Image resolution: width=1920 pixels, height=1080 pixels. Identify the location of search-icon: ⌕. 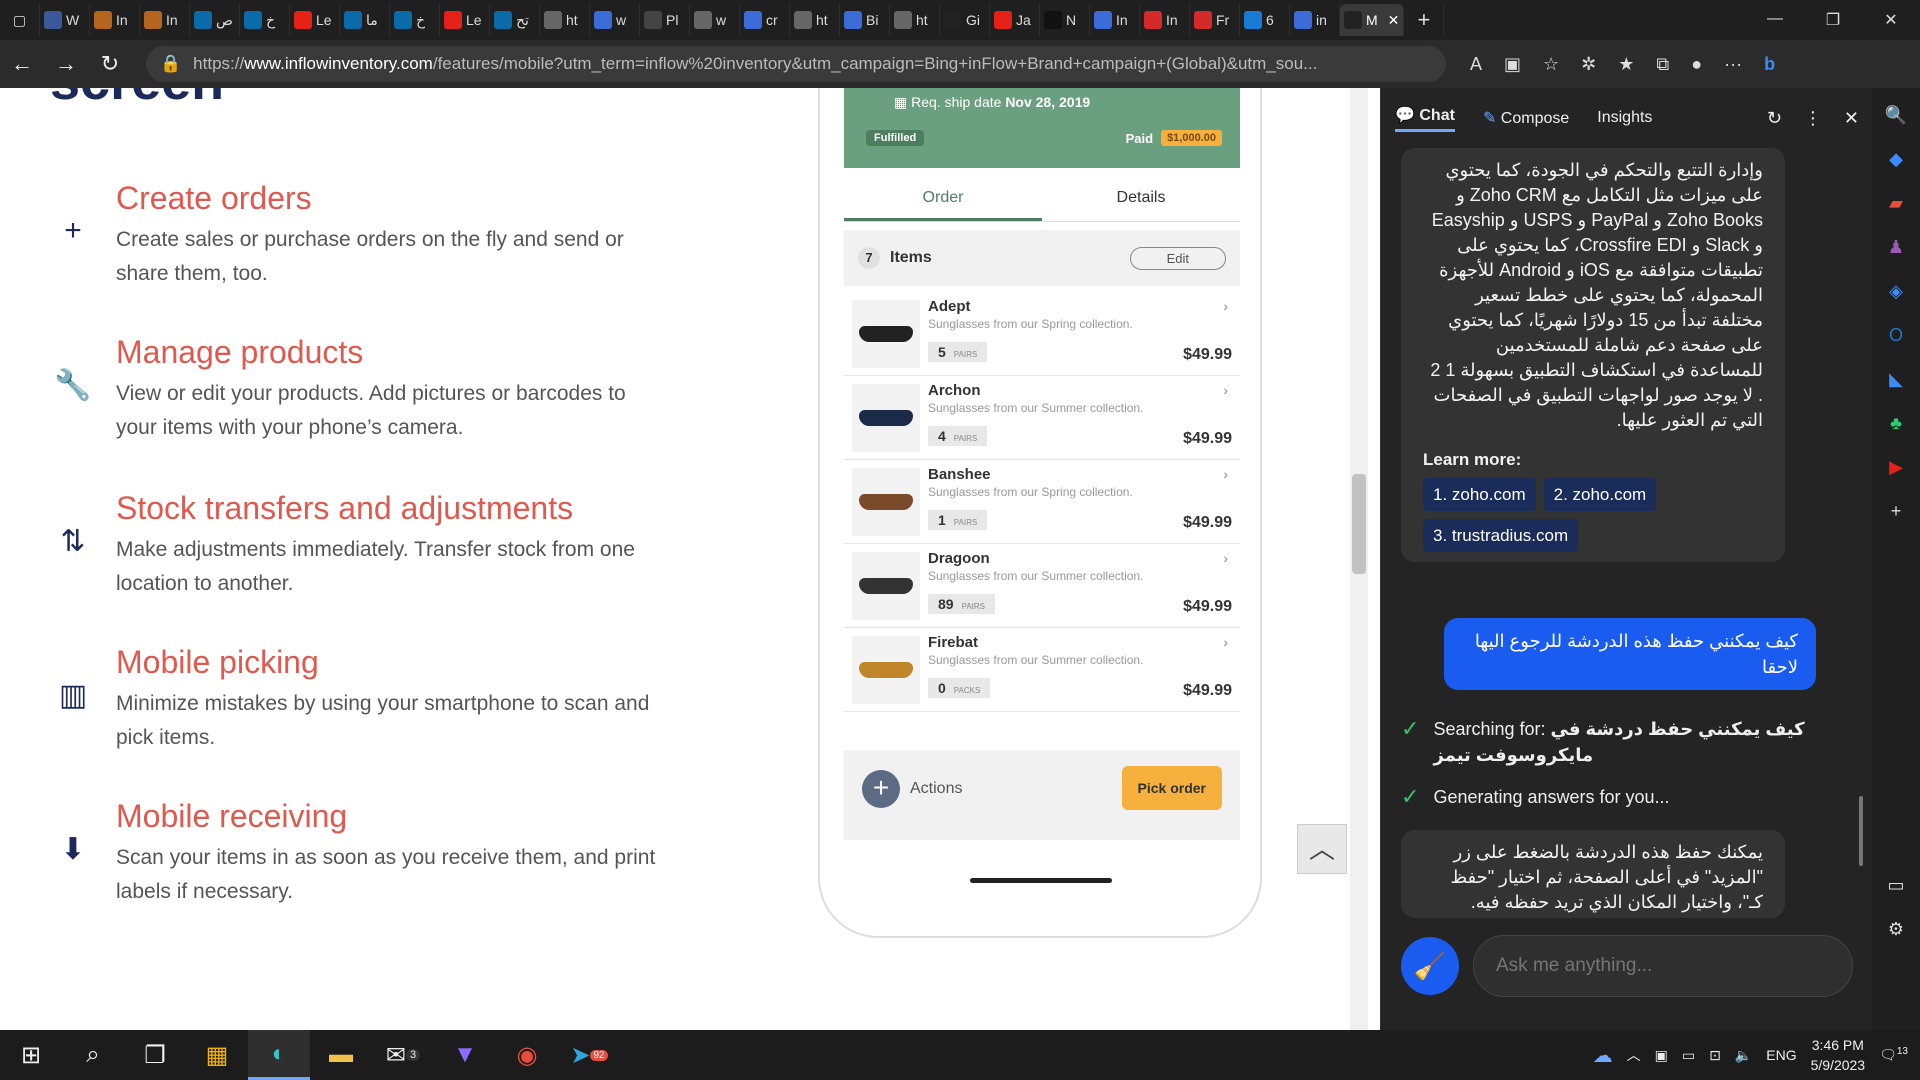
(93, 1055).